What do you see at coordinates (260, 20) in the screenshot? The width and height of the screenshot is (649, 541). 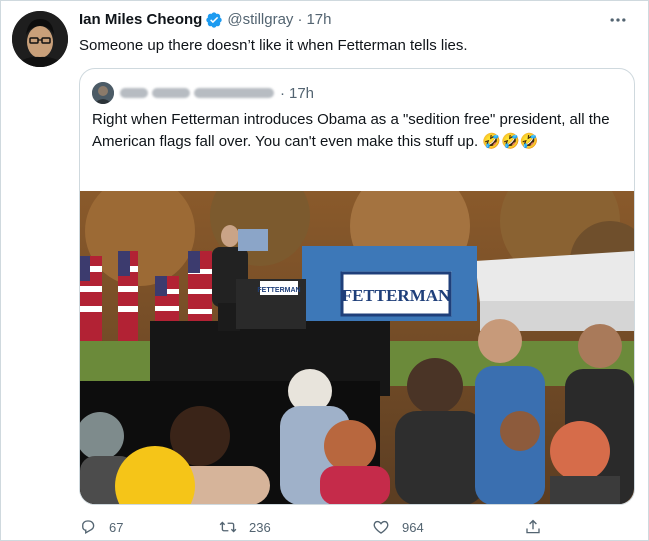 I see `author-handle: @stillgray` at bounding box center [260, 20].